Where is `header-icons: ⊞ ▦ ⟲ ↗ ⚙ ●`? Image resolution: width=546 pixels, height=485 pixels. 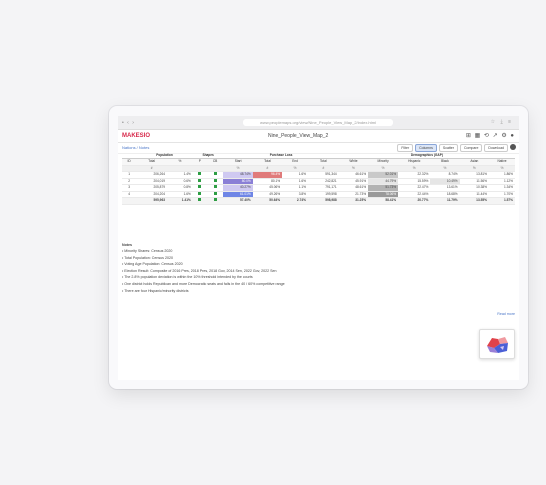 header-icons: ⊞ ▦ ⟲ ↗ ⚙ ● is located at coordinates (490, 135).